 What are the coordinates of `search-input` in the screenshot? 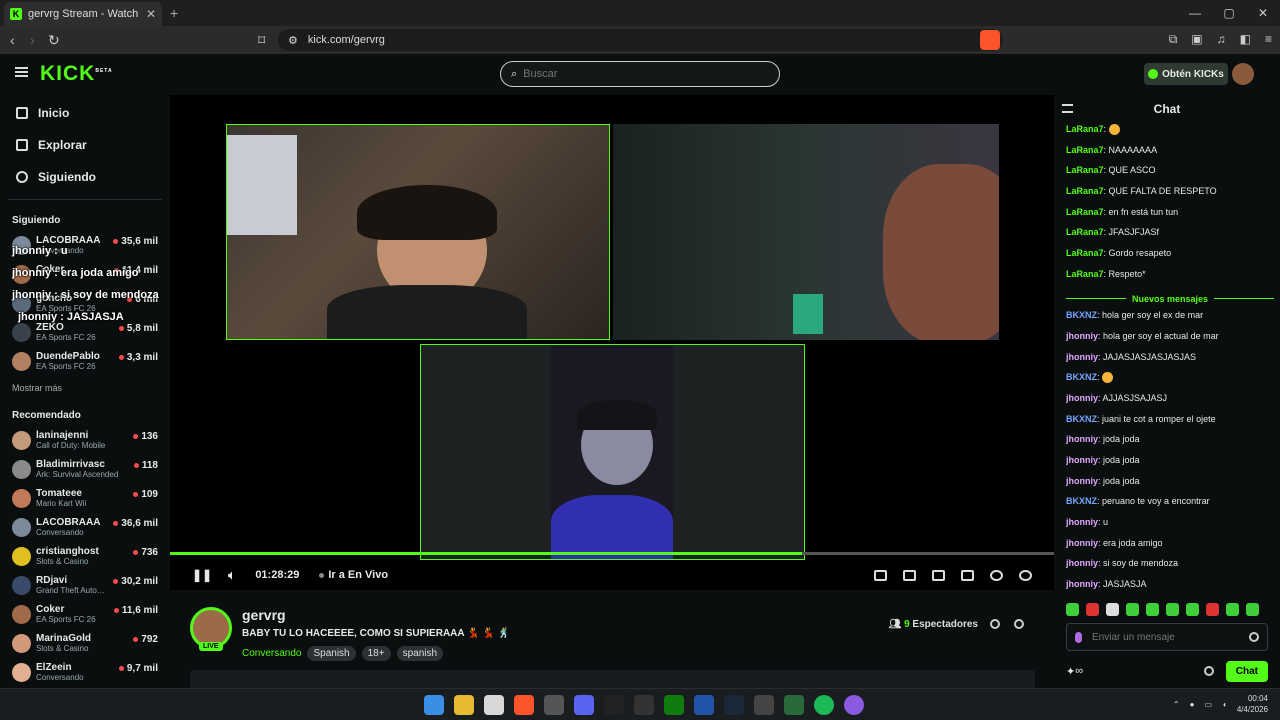 It's located at (638, 74).